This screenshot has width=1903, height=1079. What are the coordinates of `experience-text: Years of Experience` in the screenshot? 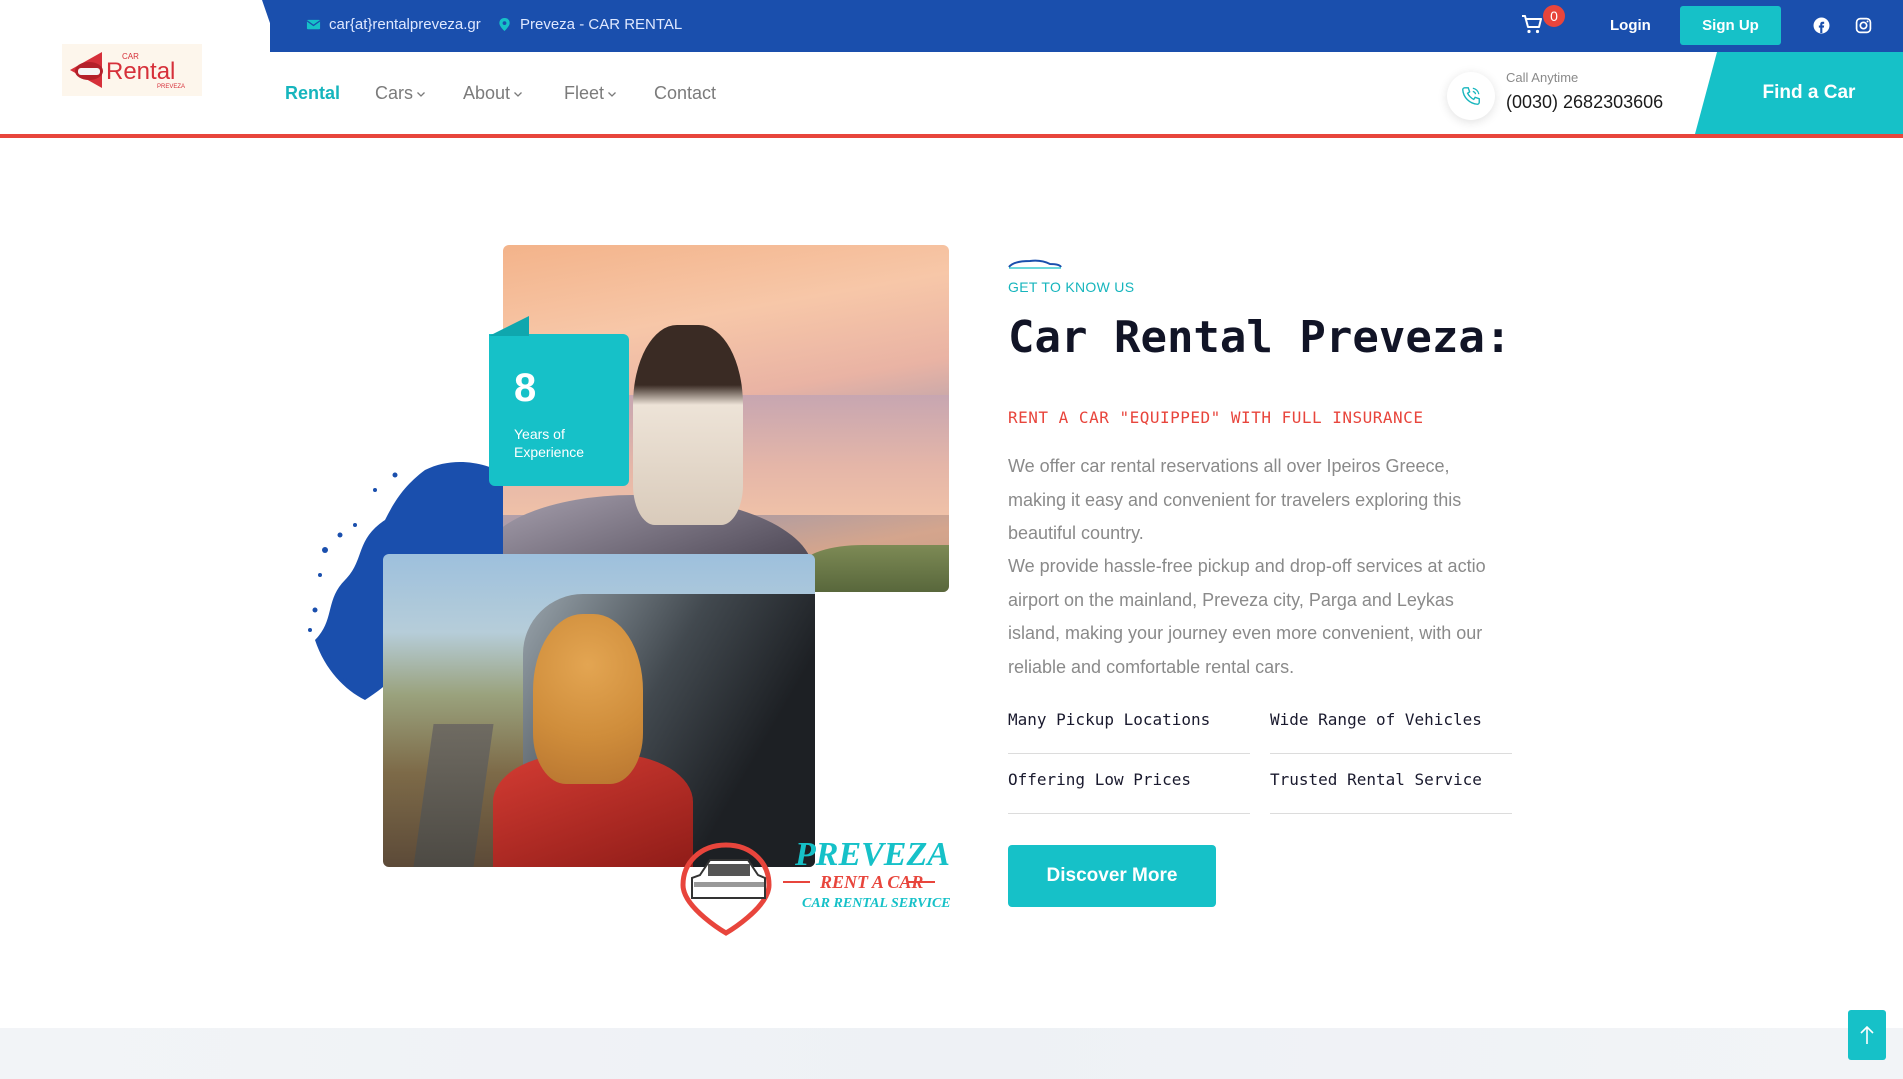 It's located at (549, 443).